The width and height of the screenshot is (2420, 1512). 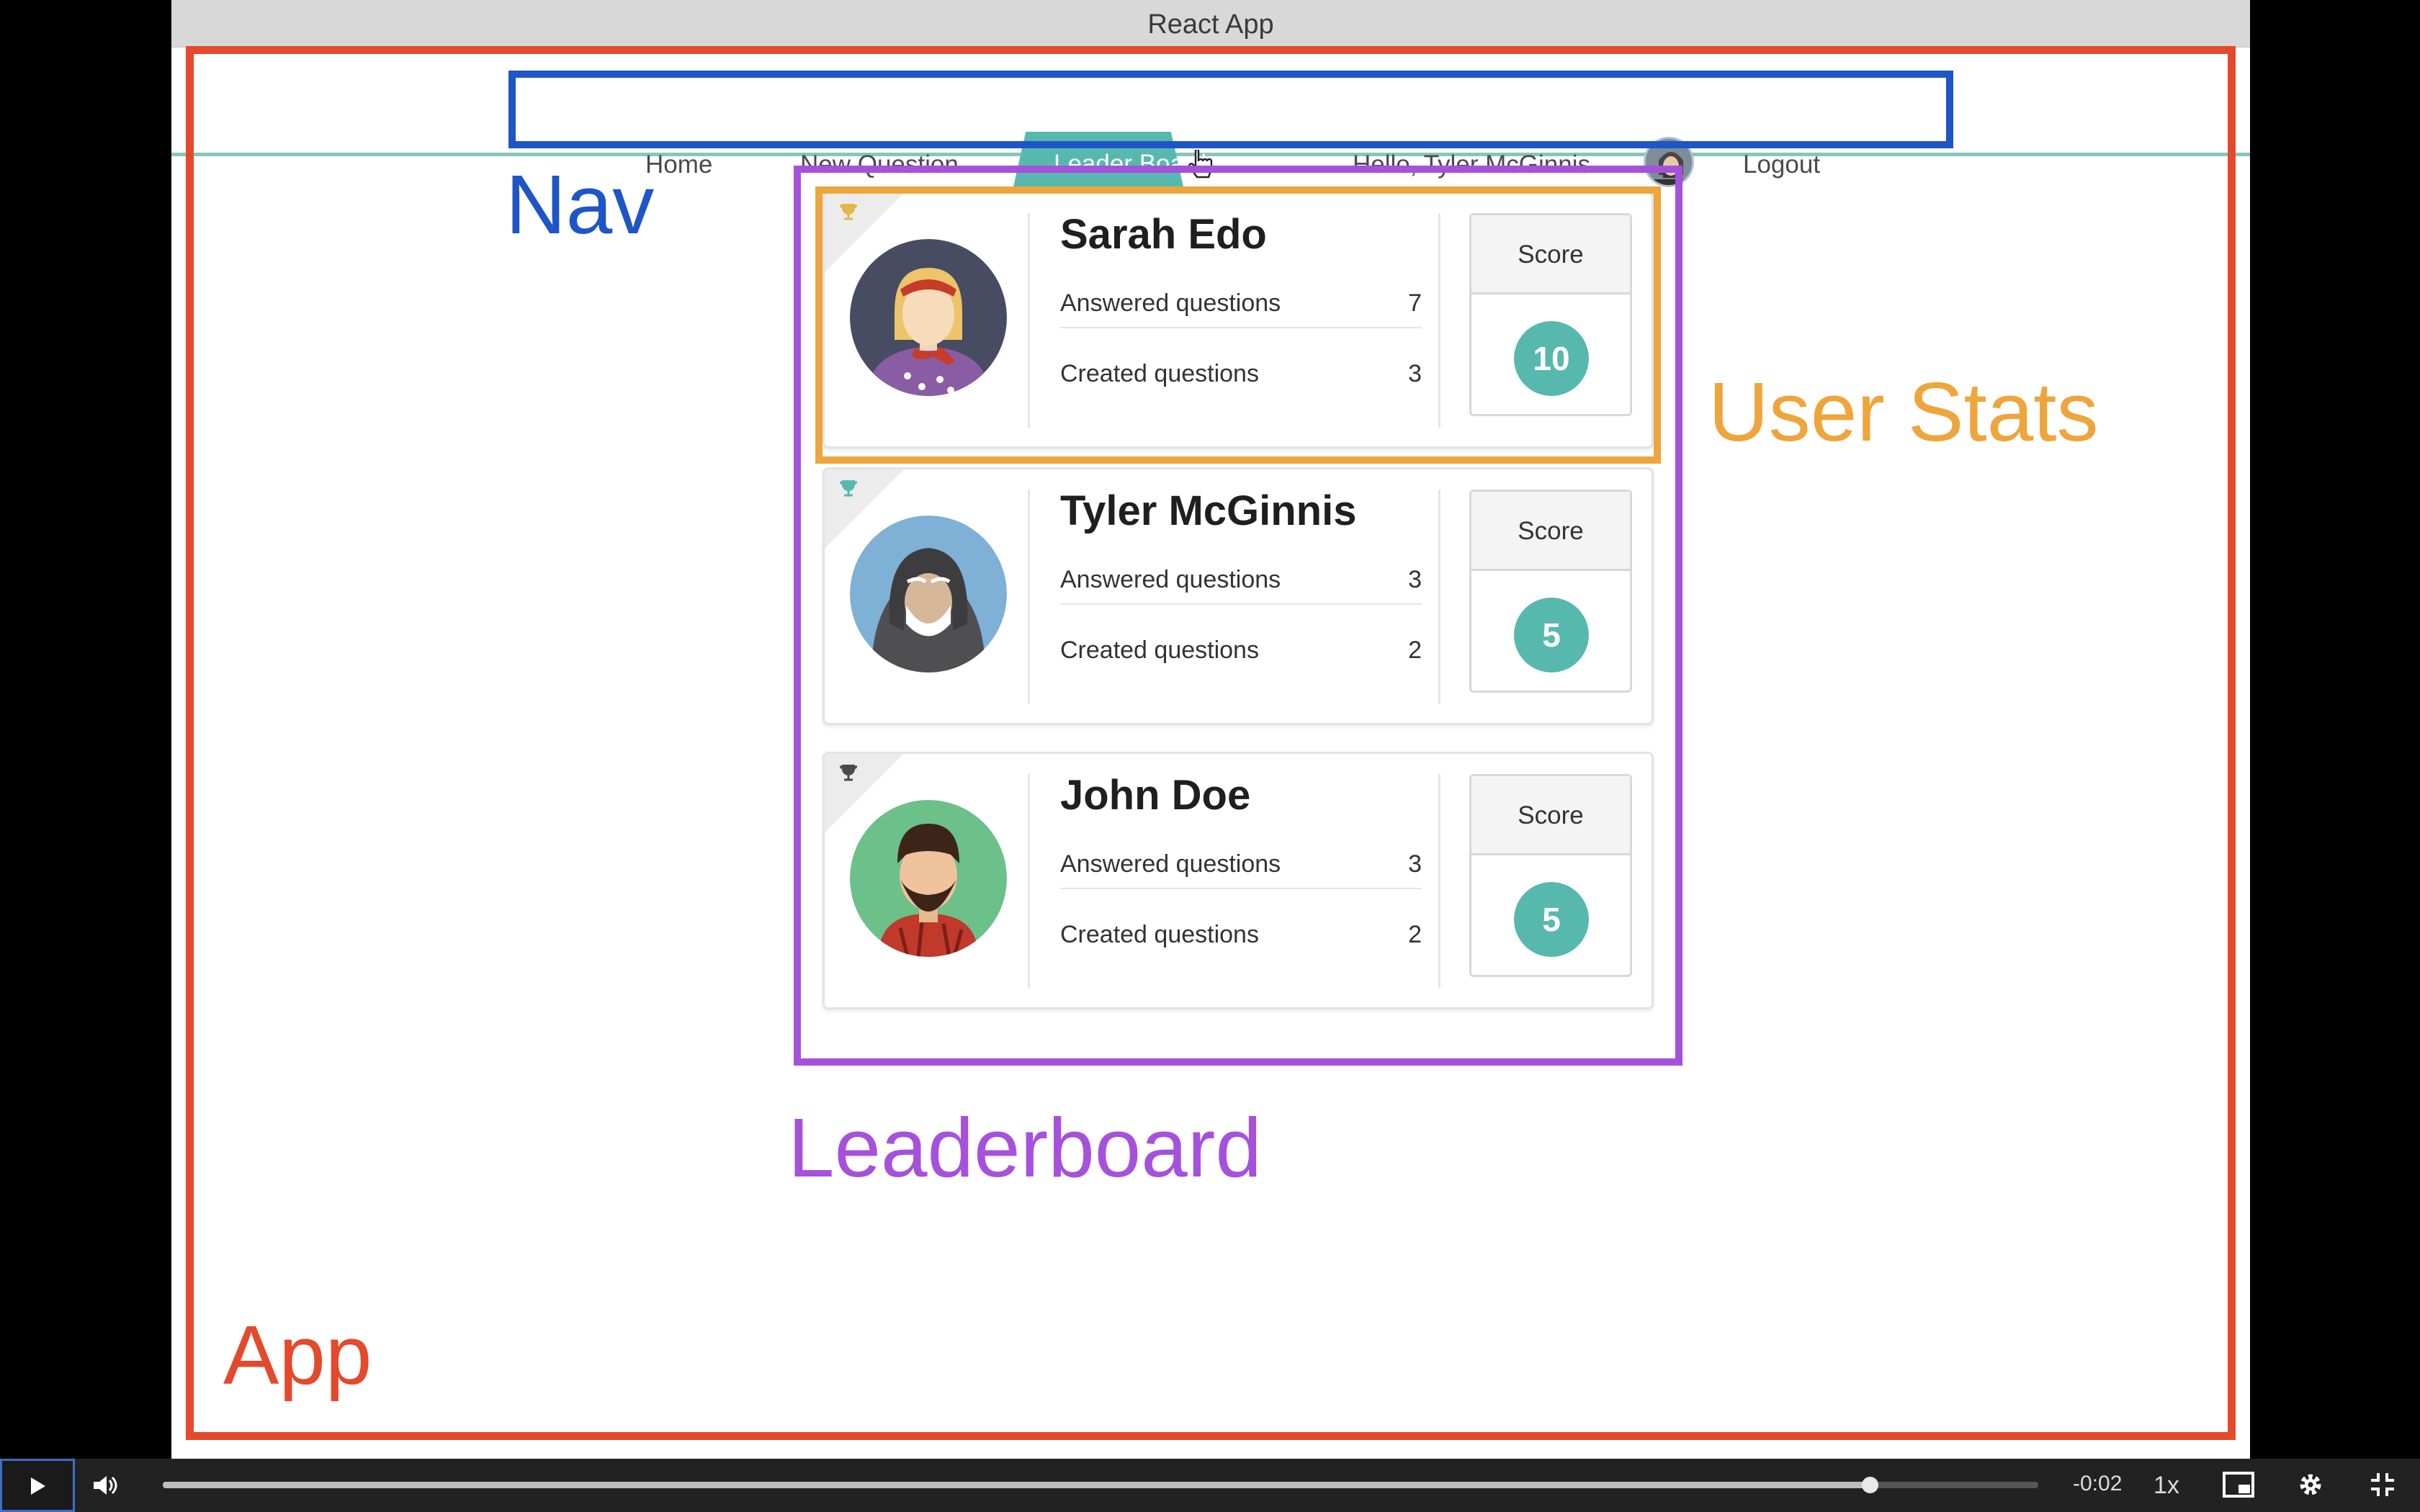 I want to click on time-remaining: -0:02, so click(x=2098, y=1483).